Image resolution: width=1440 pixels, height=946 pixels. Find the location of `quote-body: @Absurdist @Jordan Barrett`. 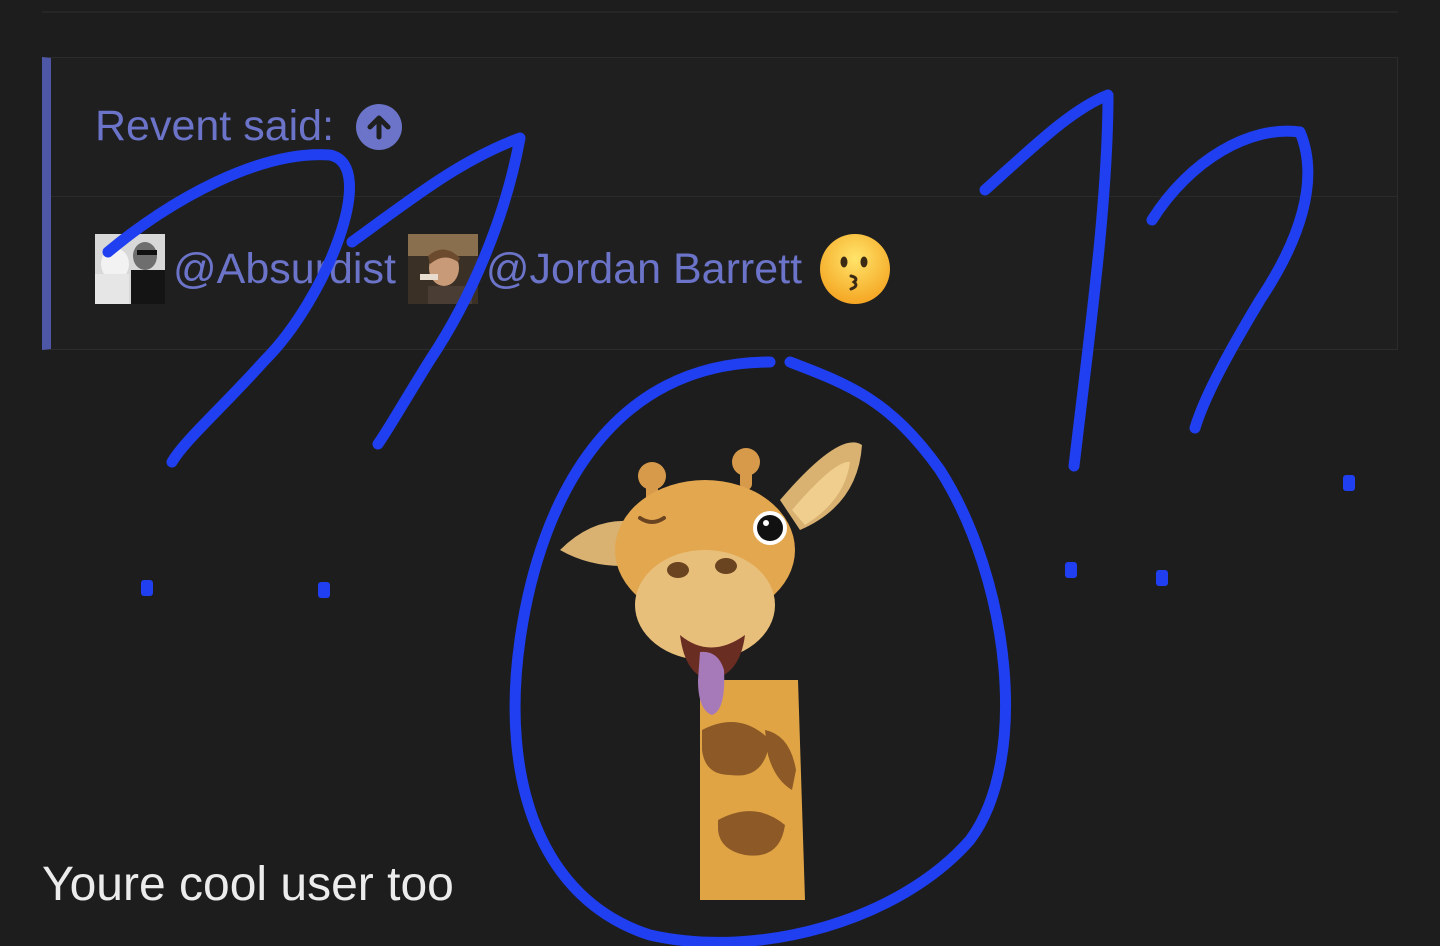

quote-body: @Absurdist @Jordan Barrett is located at coordinates (493, 269).